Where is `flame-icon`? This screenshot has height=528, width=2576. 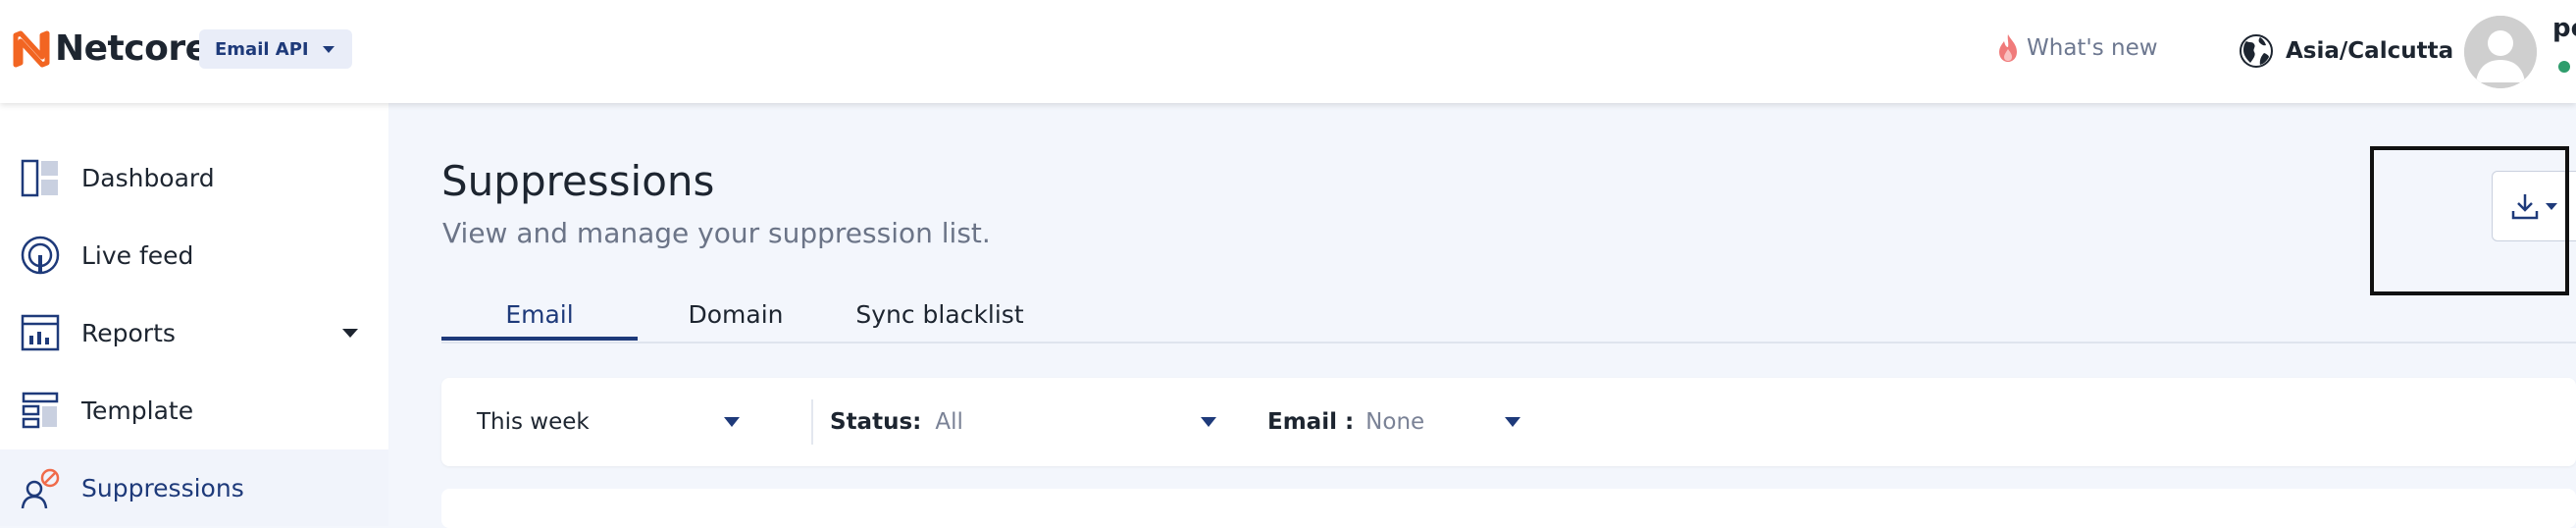 flame-icon is located at coordinates (2008, 48).